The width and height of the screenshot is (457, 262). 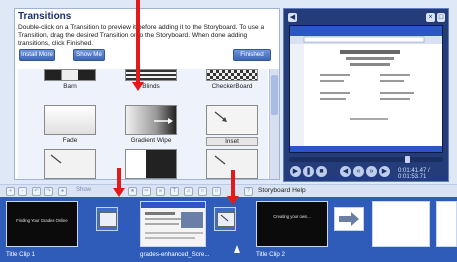 I want to click on checkerboard-thumbnail, so click(x=232, y=75).